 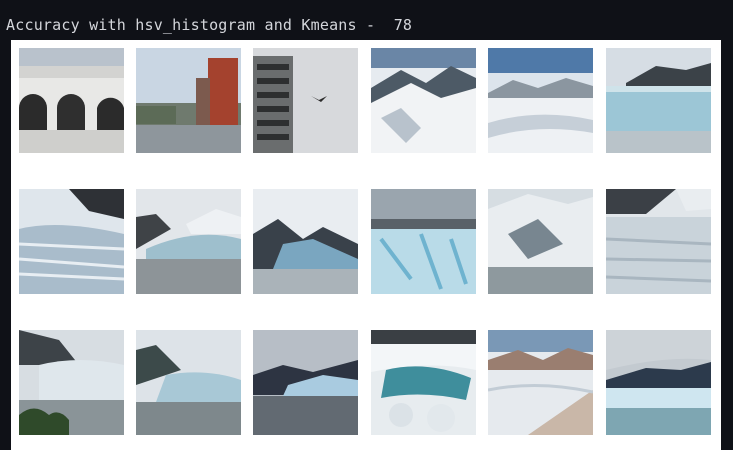 I want to click on blue-ice-closeup-photo, so click(x=423, y=241).